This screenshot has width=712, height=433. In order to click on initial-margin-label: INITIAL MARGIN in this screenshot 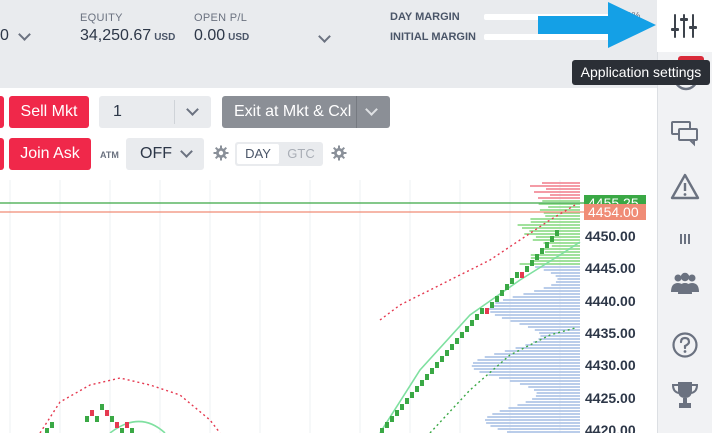, I will do `click(433, 37)`.